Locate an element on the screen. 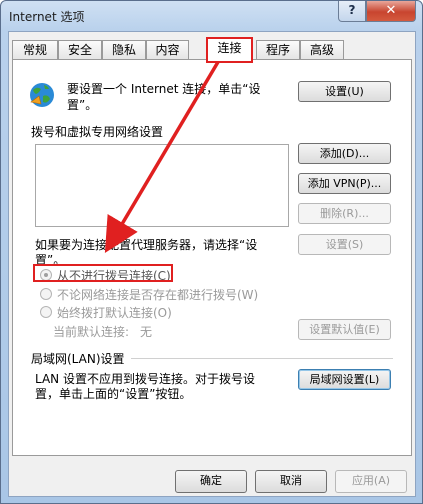 The width and height of the screenshot is (423, 504). help-icon: ? is located at coordinates (352, 10).